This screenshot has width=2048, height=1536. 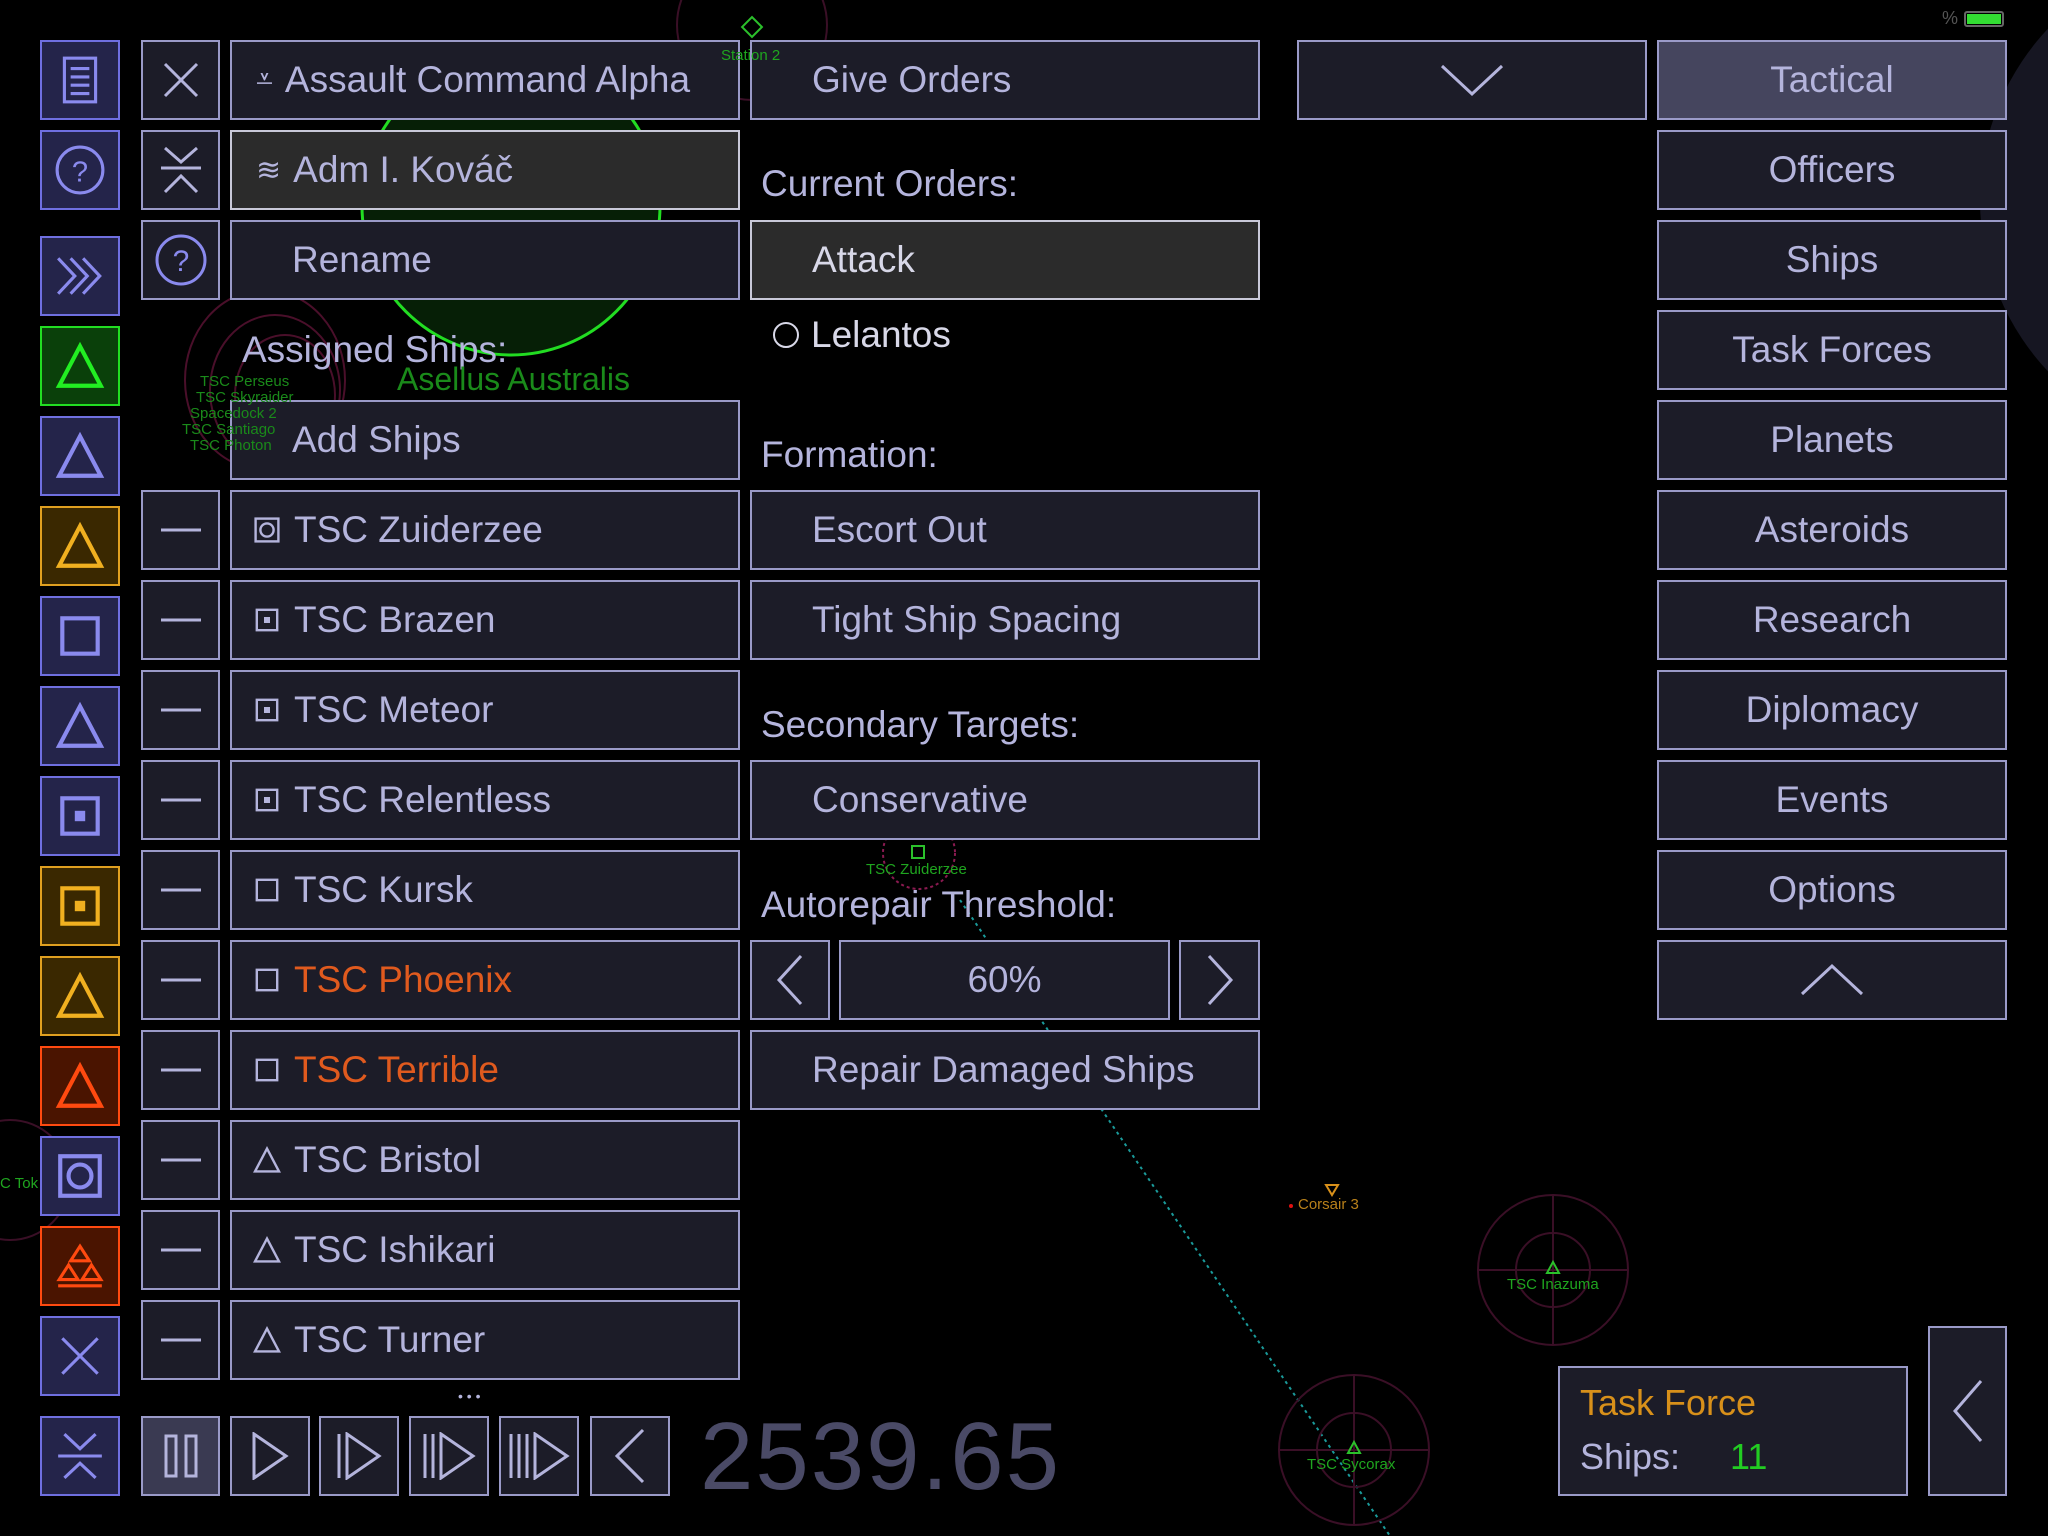 I want to click on toolbar-square-circle-blue-button, so click(x=80, y=1176).